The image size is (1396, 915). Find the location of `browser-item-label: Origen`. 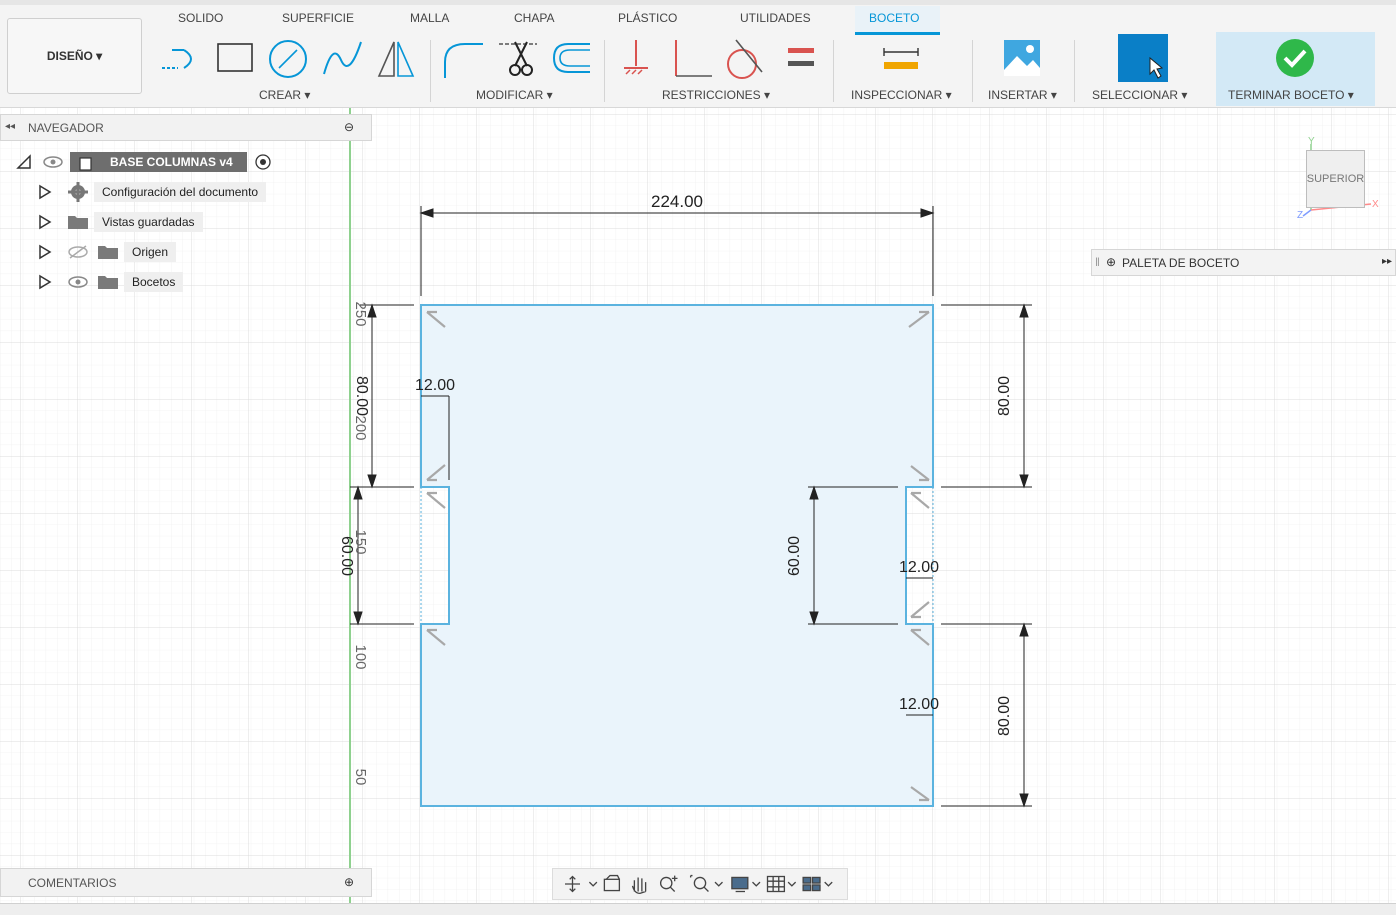

browser-item-label: Origen is located at coordinates (150, 252).